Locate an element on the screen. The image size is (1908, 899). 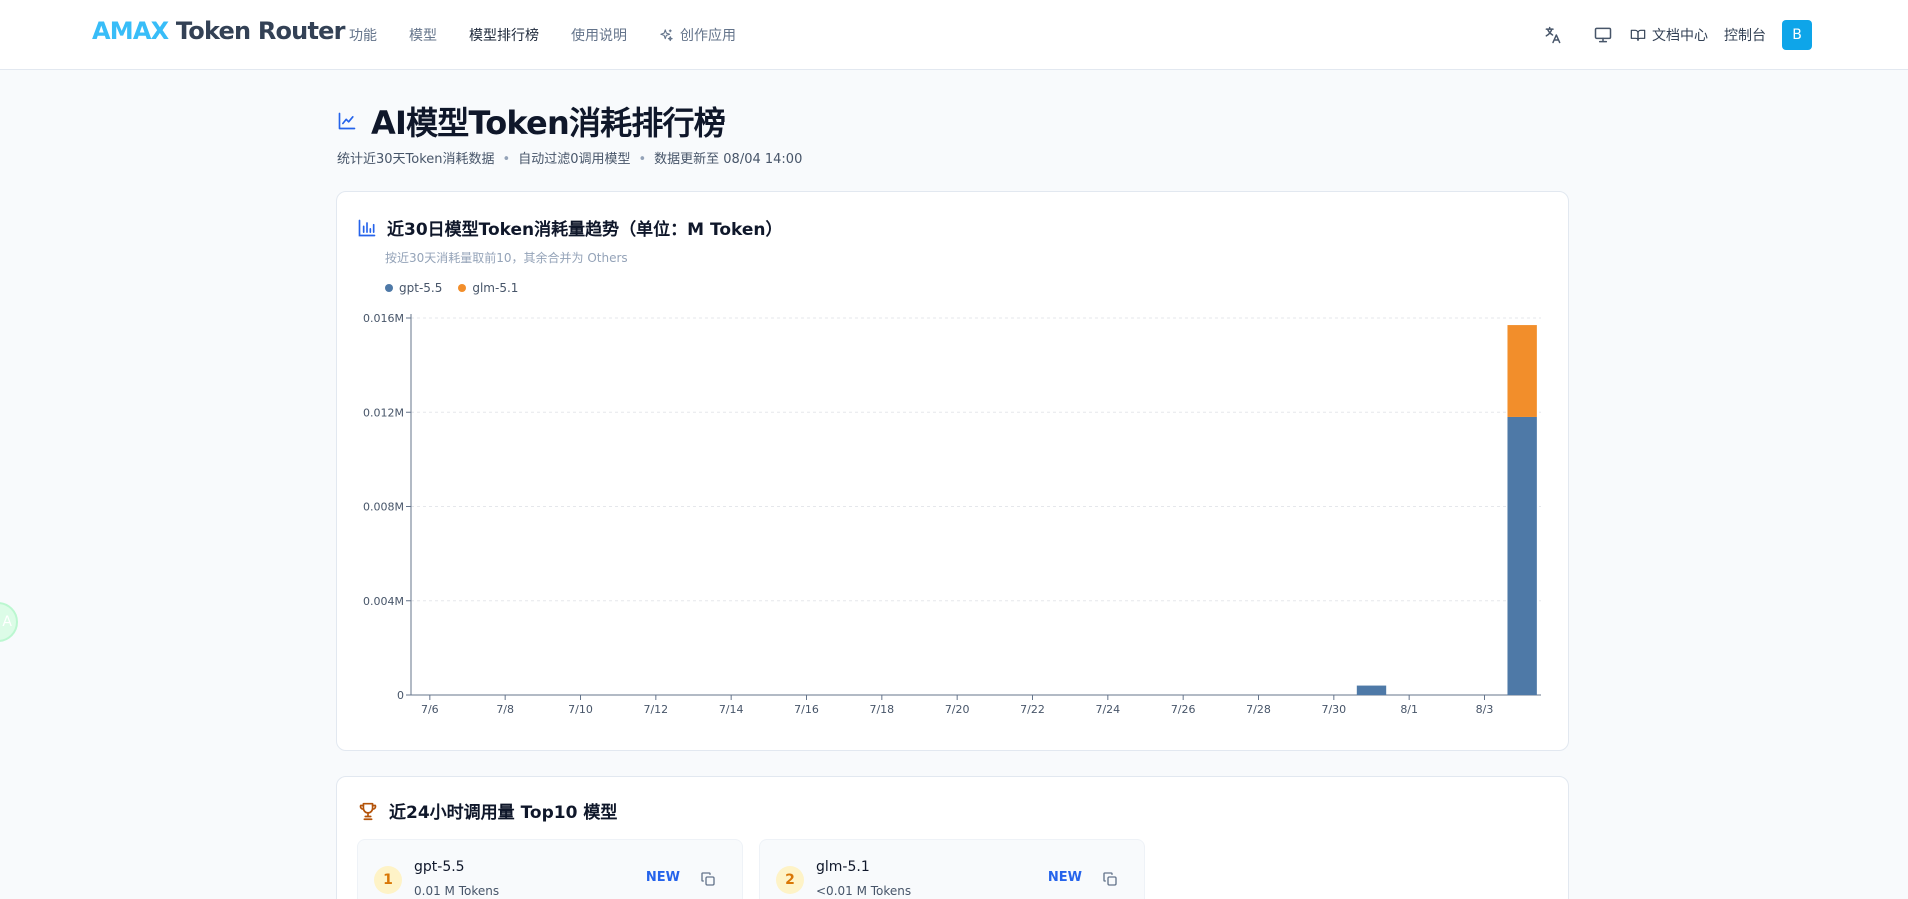
console-label: 控制台 is located at coordinates (1745, 36).